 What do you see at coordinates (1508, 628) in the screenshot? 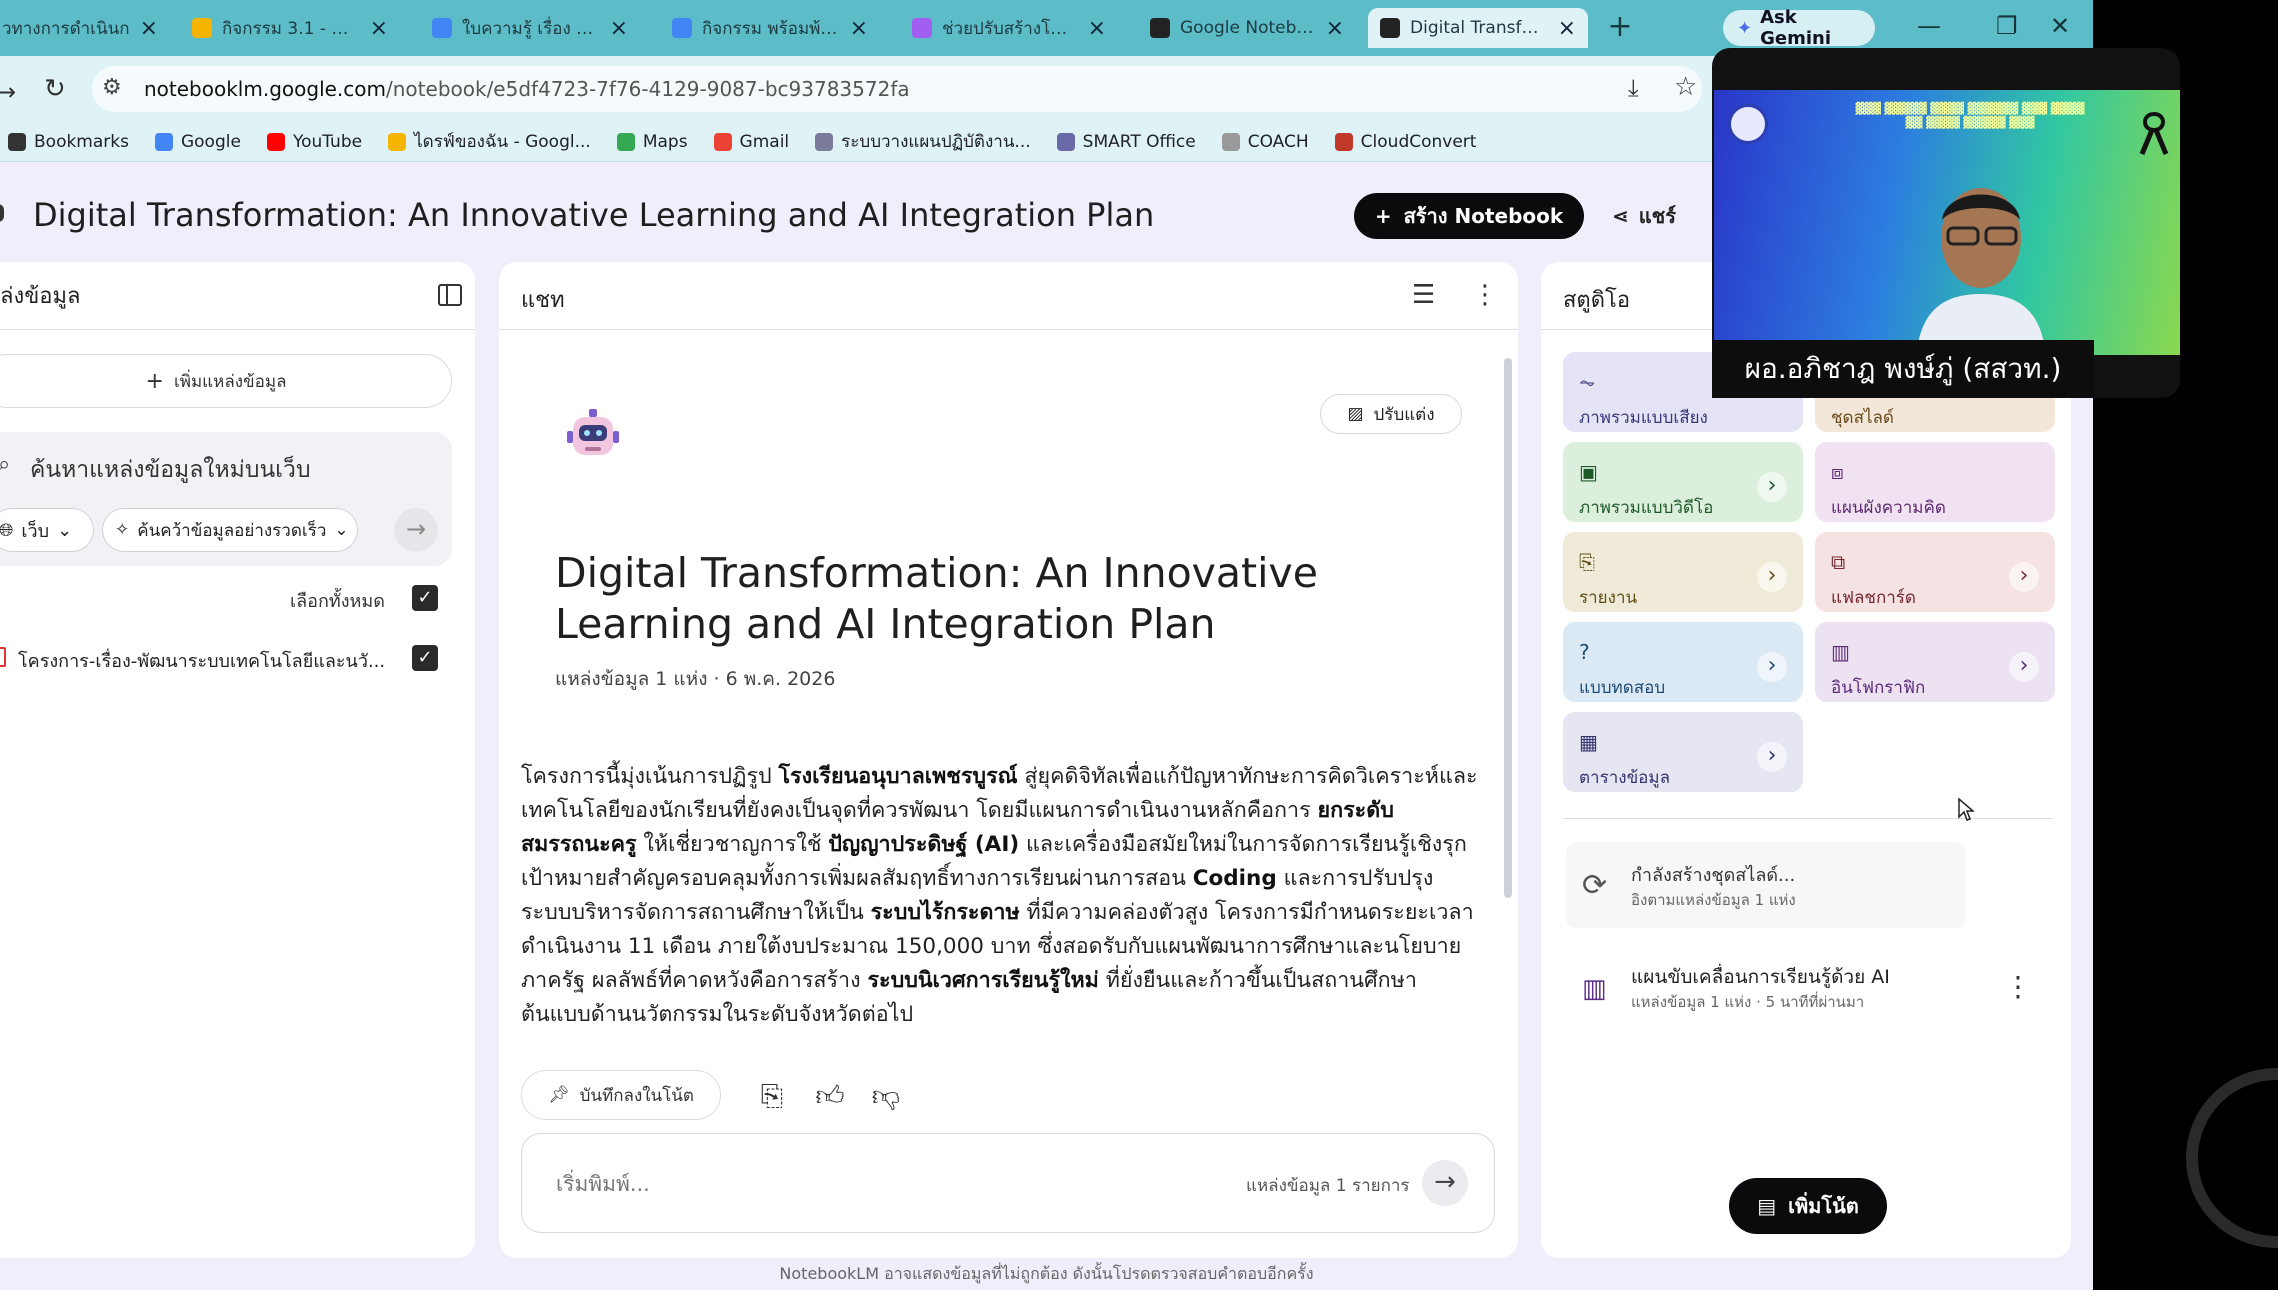
I see `chat-scrollbar` at bounding box center [1508, 628].